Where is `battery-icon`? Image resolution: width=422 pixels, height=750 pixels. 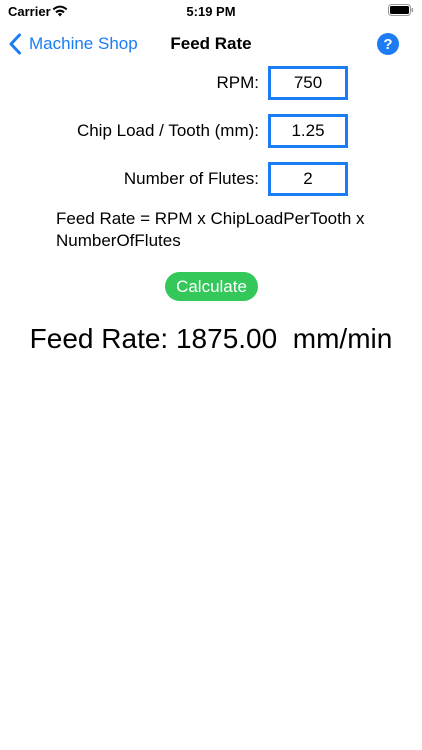 battery-icon is located at coordinates (401, 10).